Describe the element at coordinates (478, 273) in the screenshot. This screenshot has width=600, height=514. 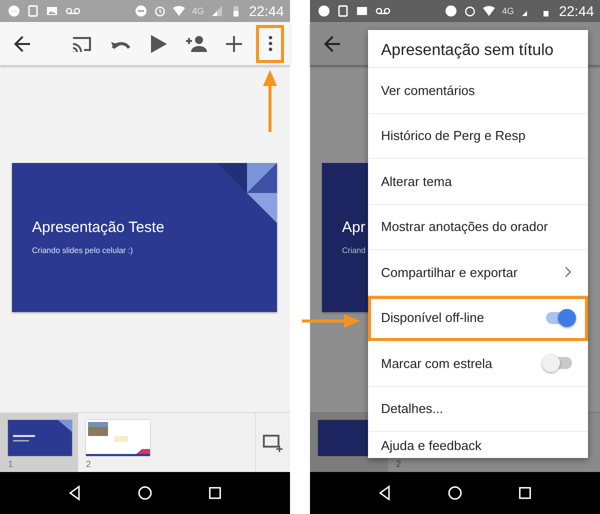
I see `menu-item: Compartilhar e exportar` at that location.